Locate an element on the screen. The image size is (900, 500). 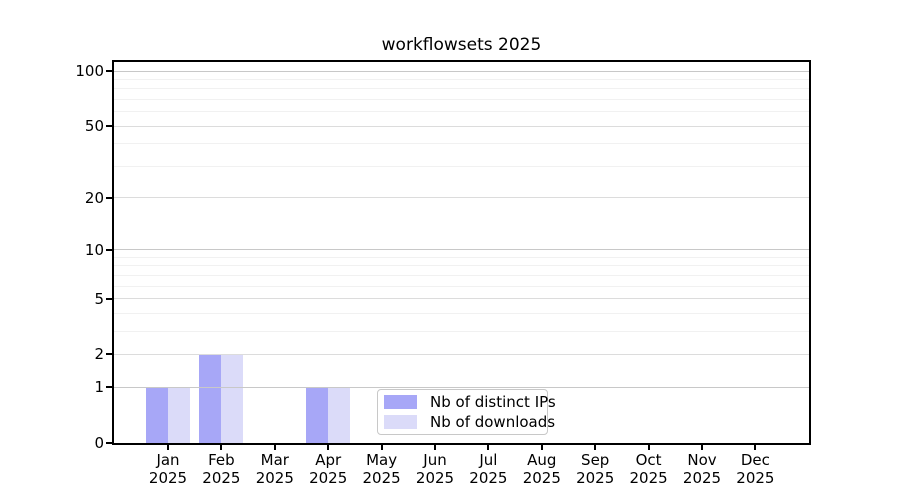
legend-label-downloads: Nb of downloads is located at coordinates (493, 421).